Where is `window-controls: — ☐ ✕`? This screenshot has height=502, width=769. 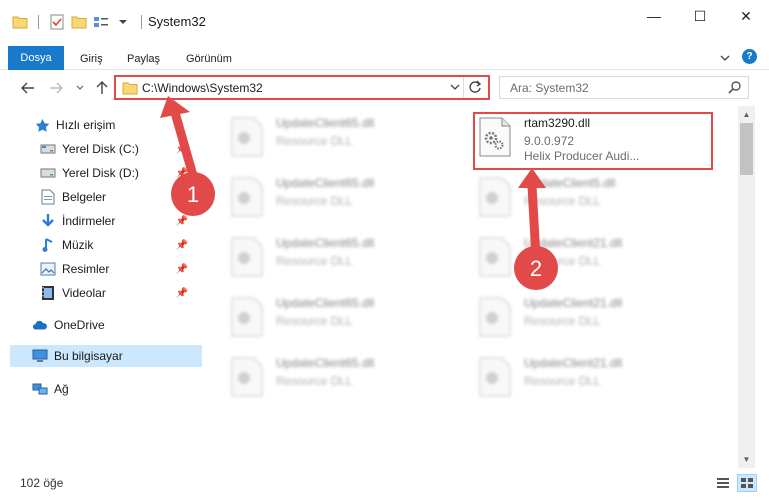
window-controls: — ☐ ✕ is located at coordinates (700, 22).